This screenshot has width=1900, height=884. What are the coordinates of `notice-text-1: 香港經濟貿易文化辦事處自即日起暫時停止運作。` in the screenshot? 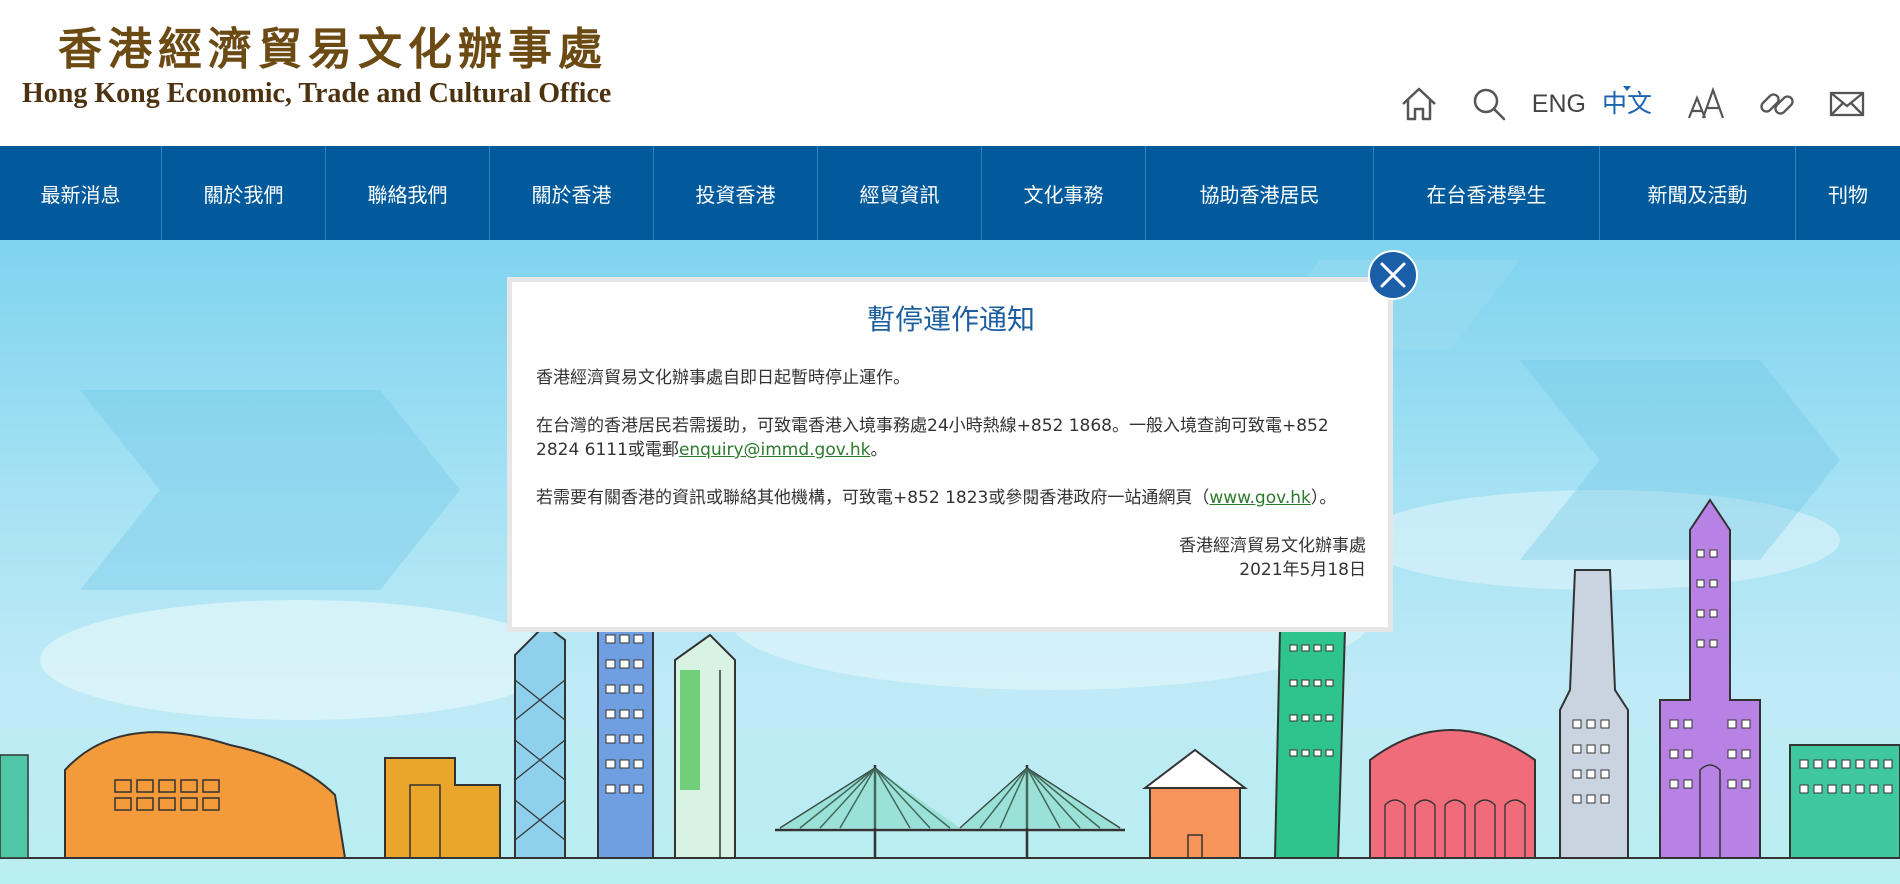 It's located at (723, 378).